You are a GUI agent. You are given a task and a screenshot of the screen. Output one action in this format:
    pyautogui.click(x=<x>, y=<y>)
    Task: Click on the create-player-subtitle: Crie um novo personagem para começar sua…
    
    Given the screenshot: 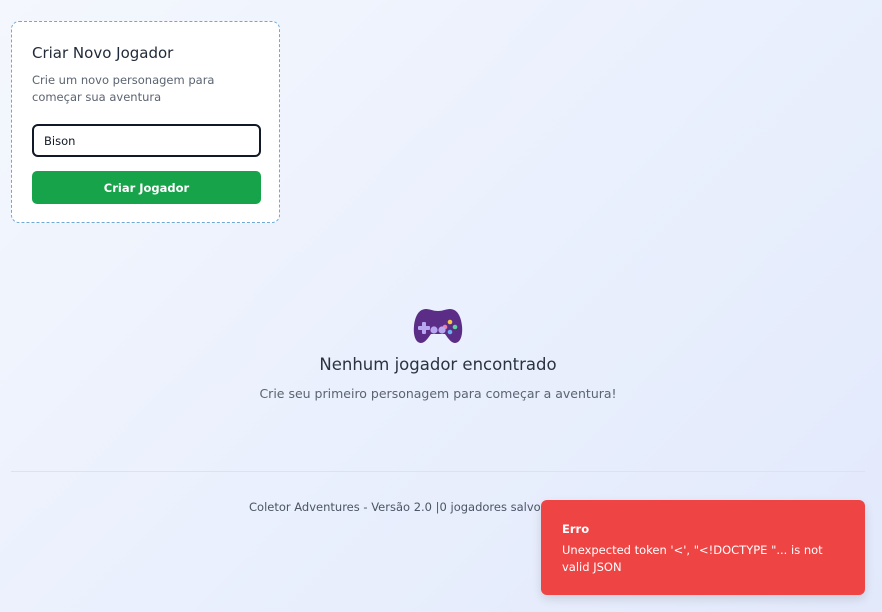 What is the action you would take?
    pyautogui.click(x=123, y=88)
    